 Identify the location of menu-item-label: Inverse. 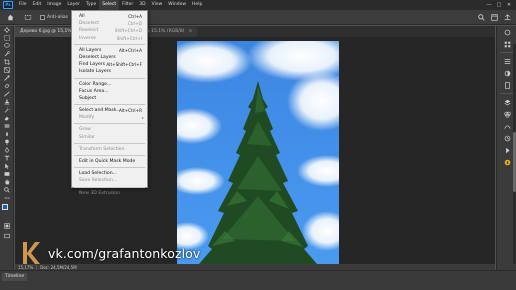
(87, 38).